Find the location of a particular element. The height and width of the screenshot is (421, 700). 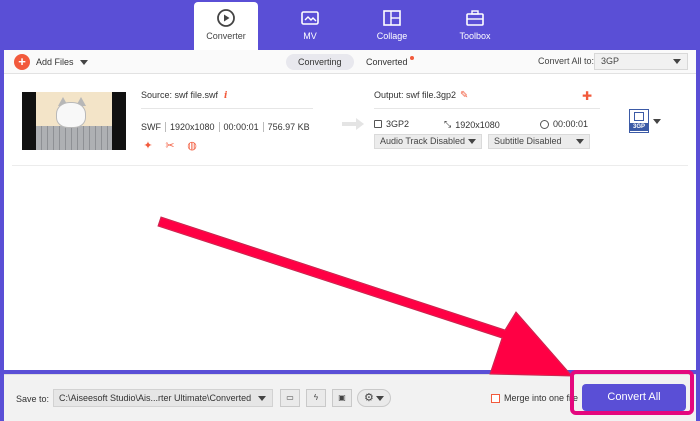

format-select-value: 3GP is located at coordinates (610, 61).